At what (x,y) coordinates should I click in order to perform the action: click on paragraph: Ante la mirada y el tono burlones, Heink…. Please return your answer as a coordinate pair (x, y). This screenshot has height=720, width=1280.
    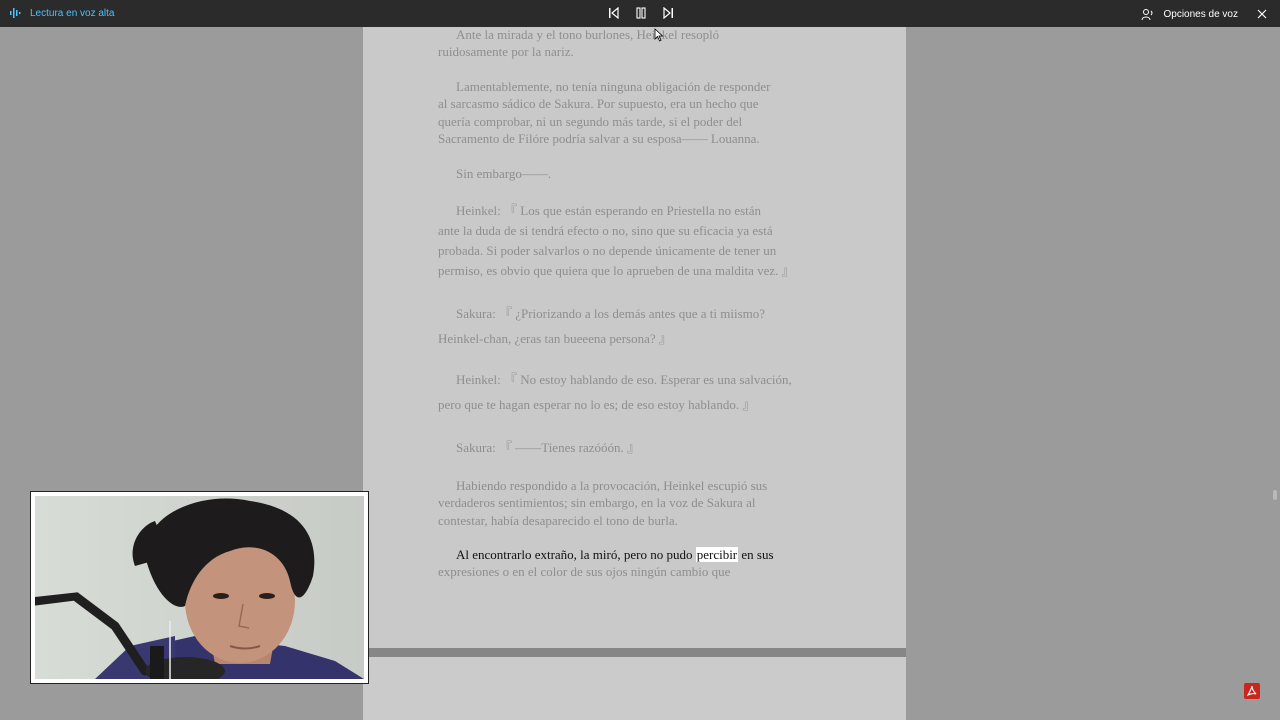
    Looking at the image, I should click on (634, 43).